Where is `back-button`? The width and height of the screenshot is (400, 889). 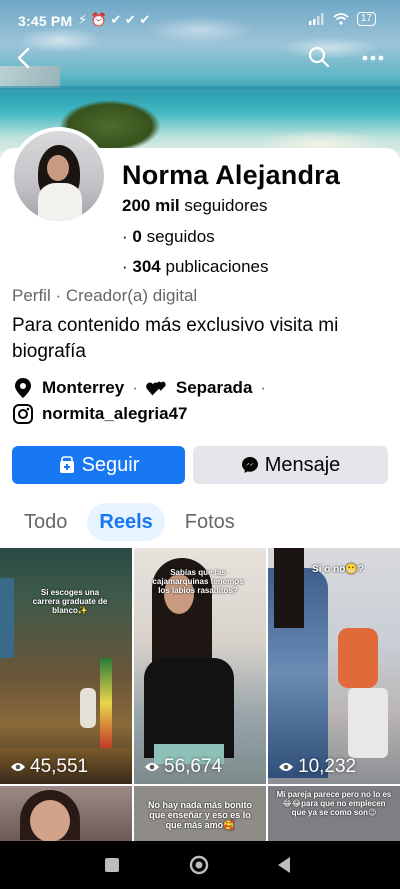 back-button is located at coordinates (24, 58).